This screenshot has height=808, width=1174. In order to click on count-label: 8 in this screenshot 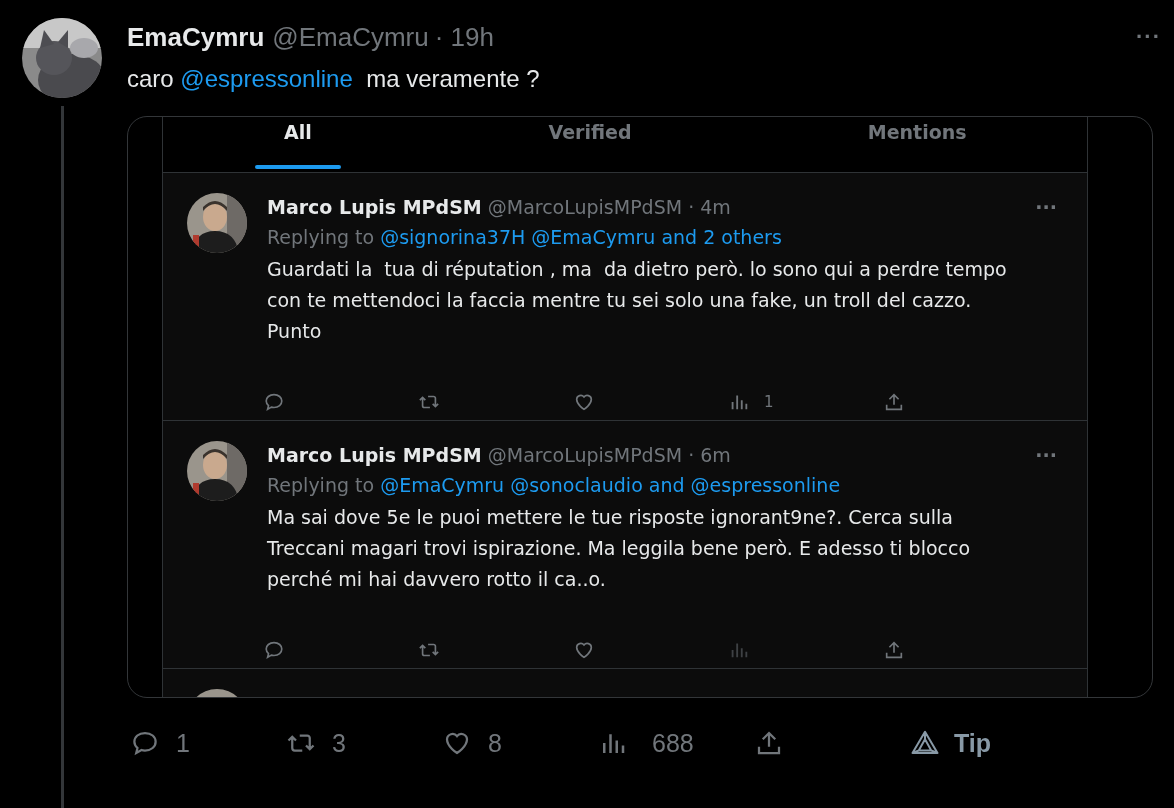, I will do `click(495, 743)`.